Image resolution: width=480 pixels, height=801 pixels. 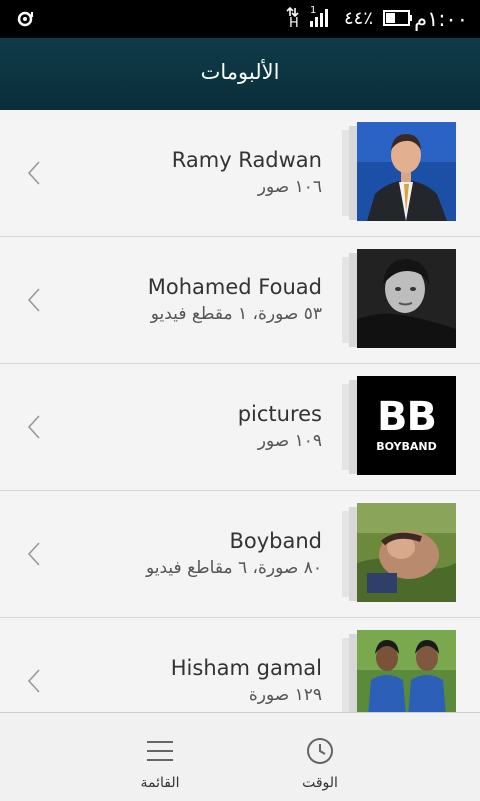 I want to click on boyband-logo-subtext: BOYBAND, so click(x=406, y=446).